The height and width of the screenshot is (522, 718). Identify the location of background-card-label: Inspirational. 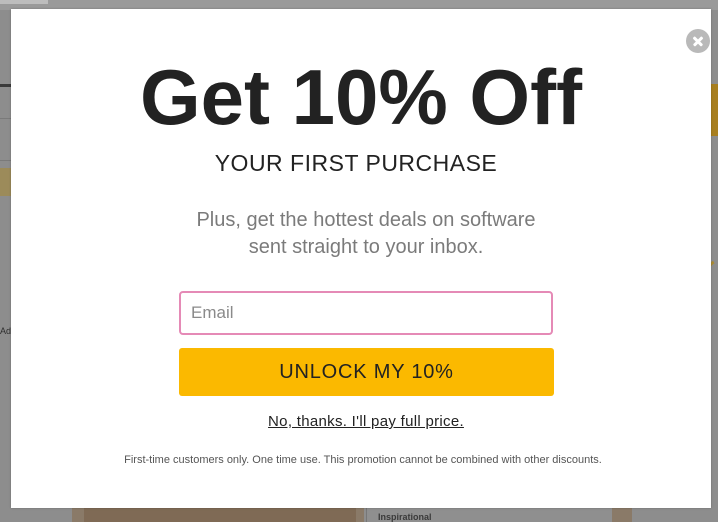
(405, 517).